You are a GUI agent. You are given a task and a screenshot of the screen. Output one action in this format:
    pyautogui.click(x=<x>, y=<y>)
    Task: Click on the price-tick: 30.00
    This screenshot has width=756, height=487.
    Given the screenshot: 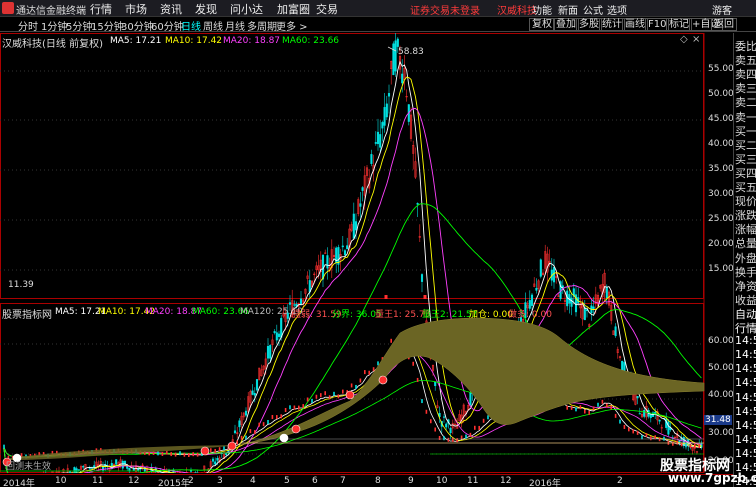 What is the action you would take?
    pyautogui.click(x=721, y=194)
    